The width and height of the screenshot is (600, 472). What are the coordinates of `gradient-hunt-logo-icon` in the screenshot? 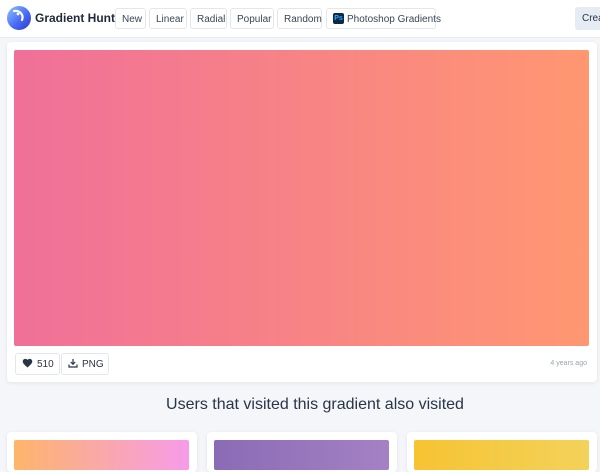 It's located at (19, 18).